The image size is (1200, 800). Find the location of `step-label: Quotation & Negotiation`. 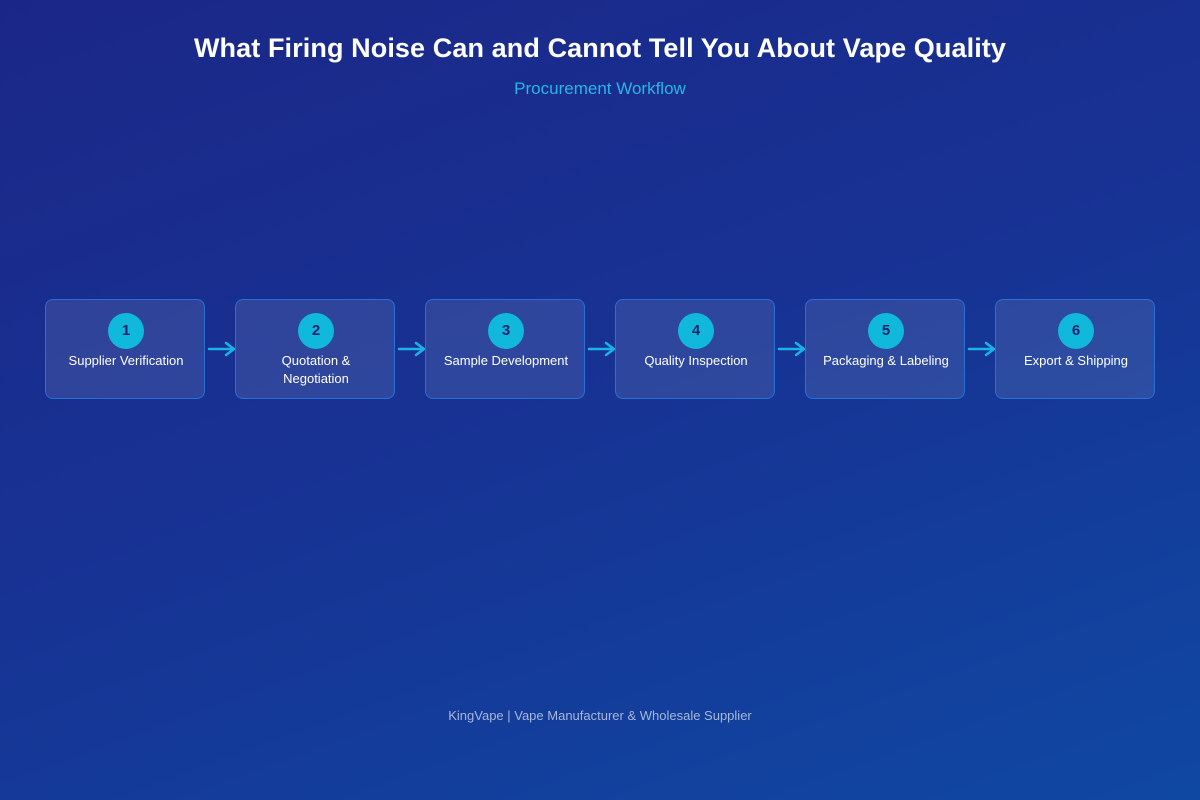

step-label: Quotation & Negotiation is located at coordinates (316, 369).